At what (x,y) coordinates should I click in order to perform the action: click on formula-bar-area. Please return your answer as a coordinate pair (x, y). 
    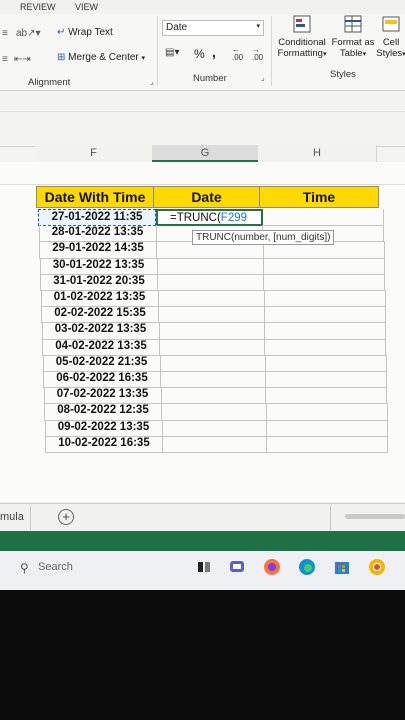
    Looking at the image, I should click on (202, 119).